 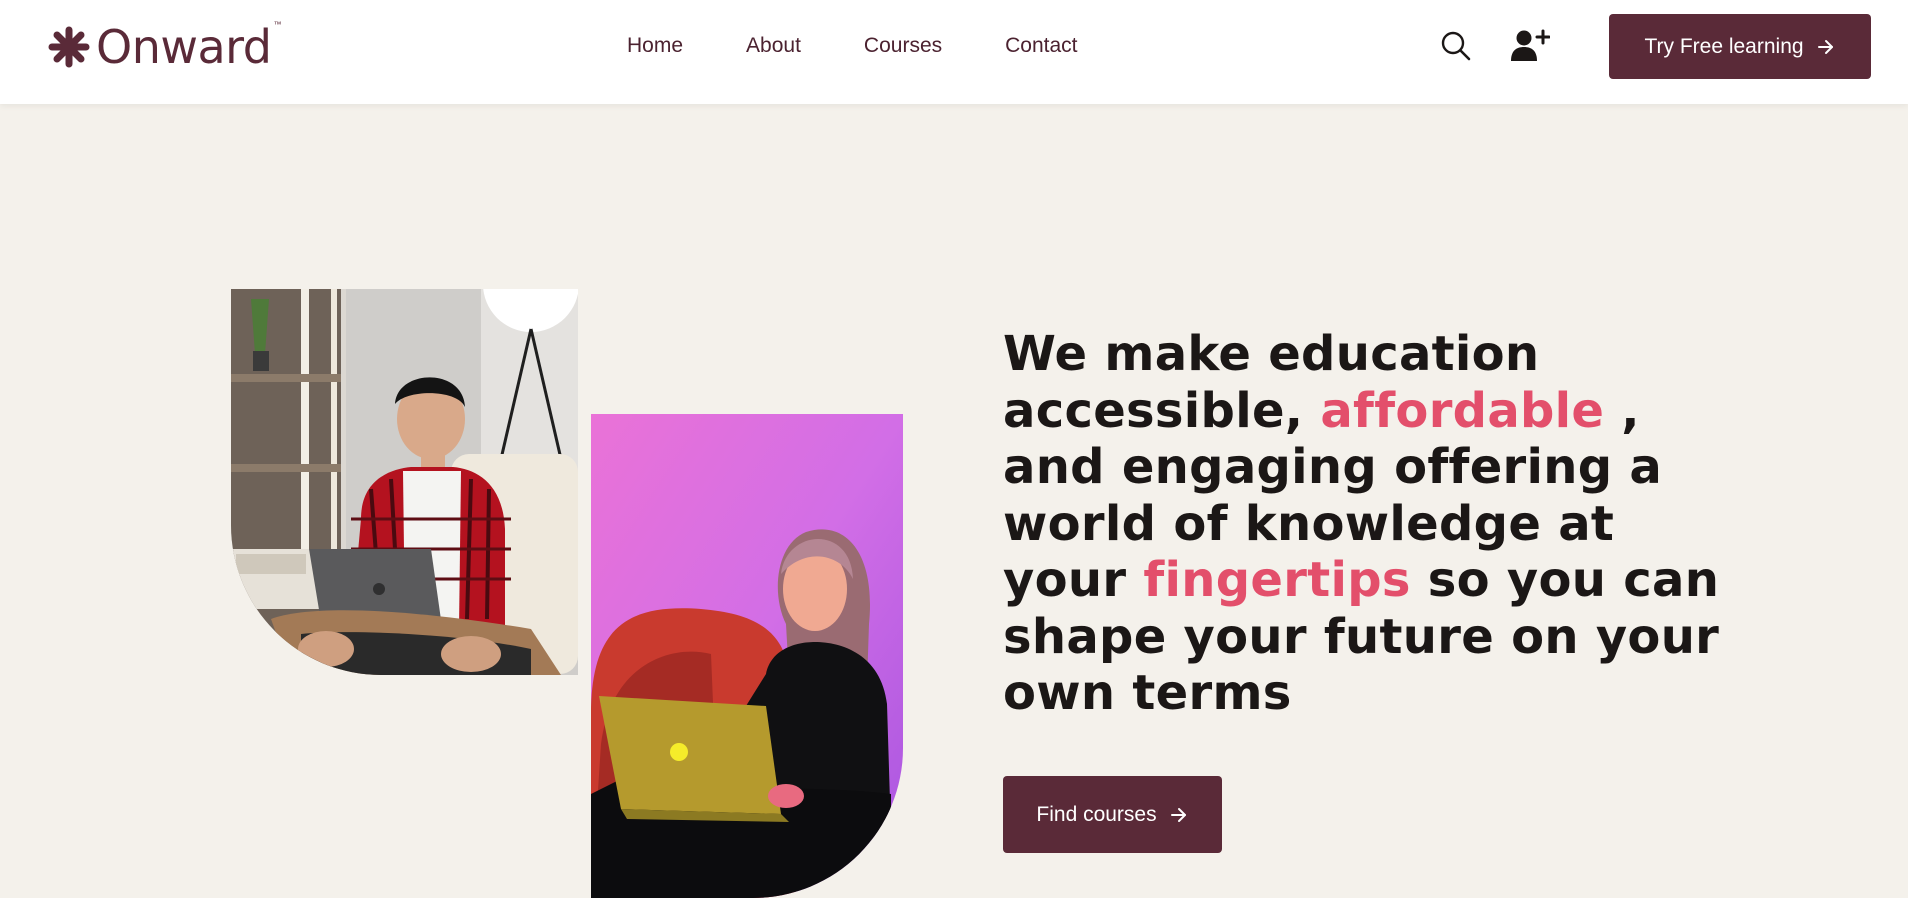 I want to click on brand-trademark: ™, so click(x=277, y=24).